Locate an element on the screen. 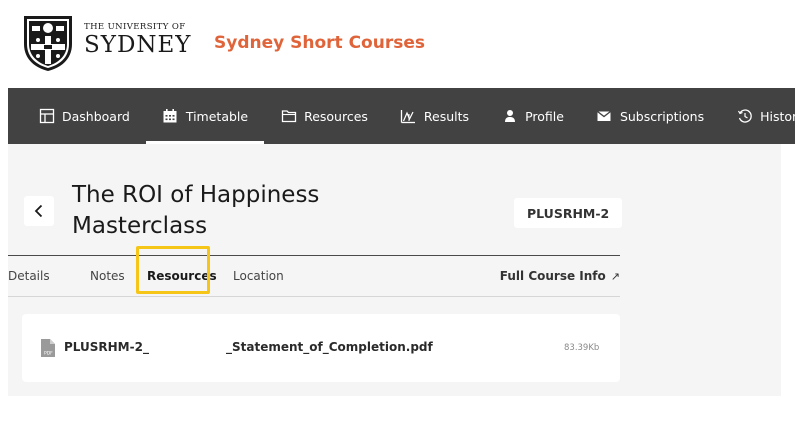 The image size is (795, 424). nav-item-subscriptions: Subscriptions is located at coordinates (650, 116).